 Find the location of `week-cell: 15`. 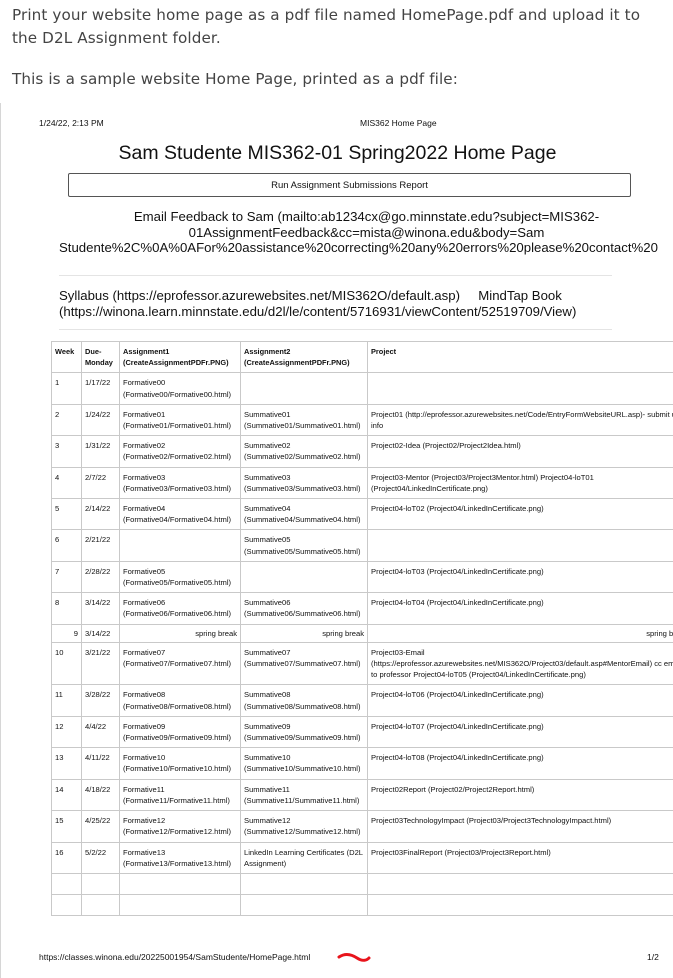

week-cell: 15 is located at coordinates (66, 826).